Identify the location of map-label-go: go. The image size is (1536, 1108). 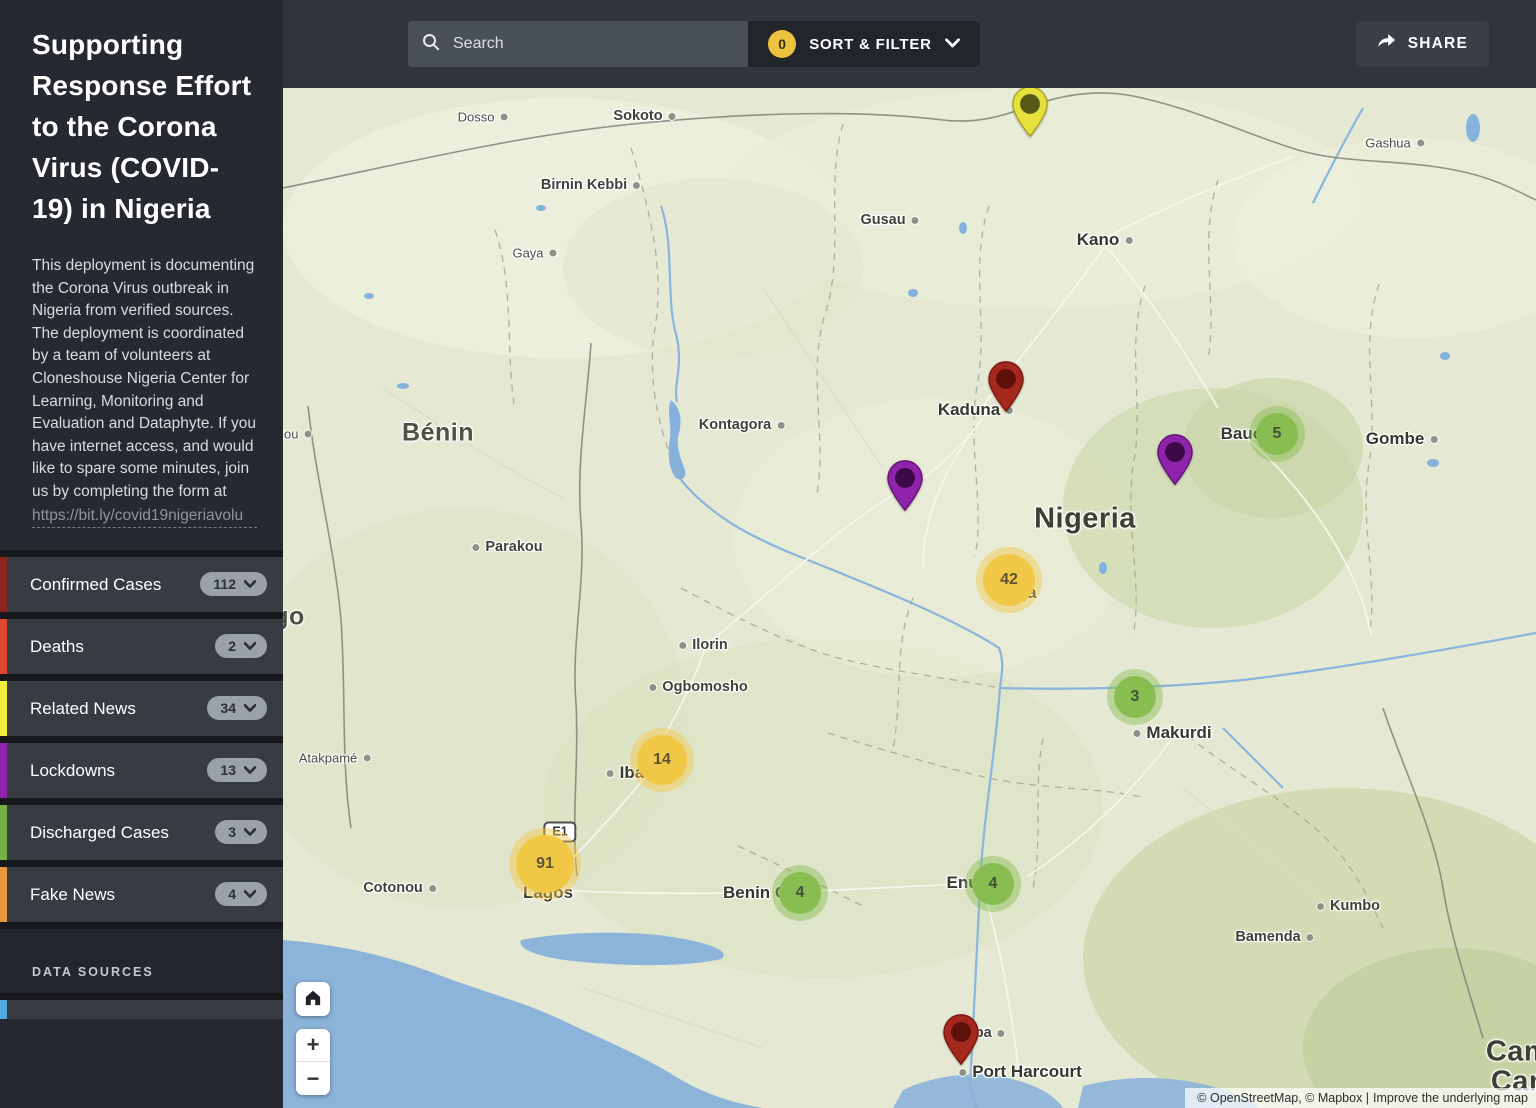
(294, 616).